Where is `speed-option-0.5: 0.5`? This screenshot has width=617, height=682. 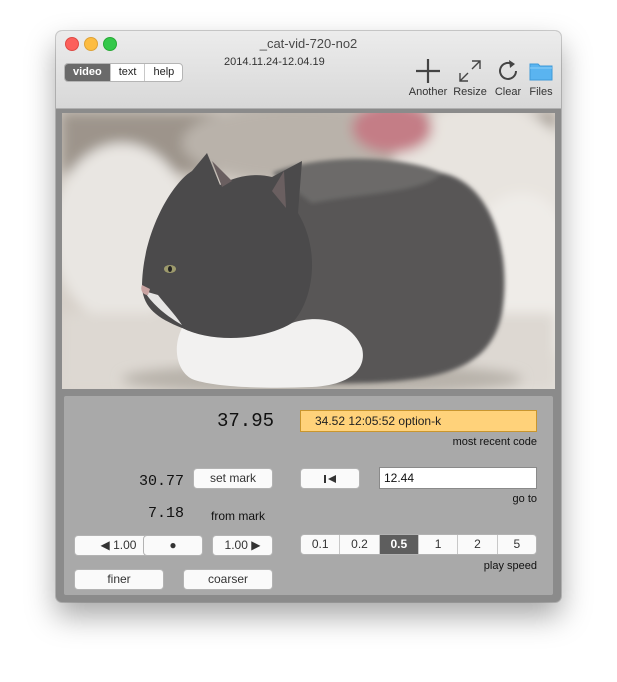 speed-option-0.5: 0.5 is located at coordinates (398, 544).